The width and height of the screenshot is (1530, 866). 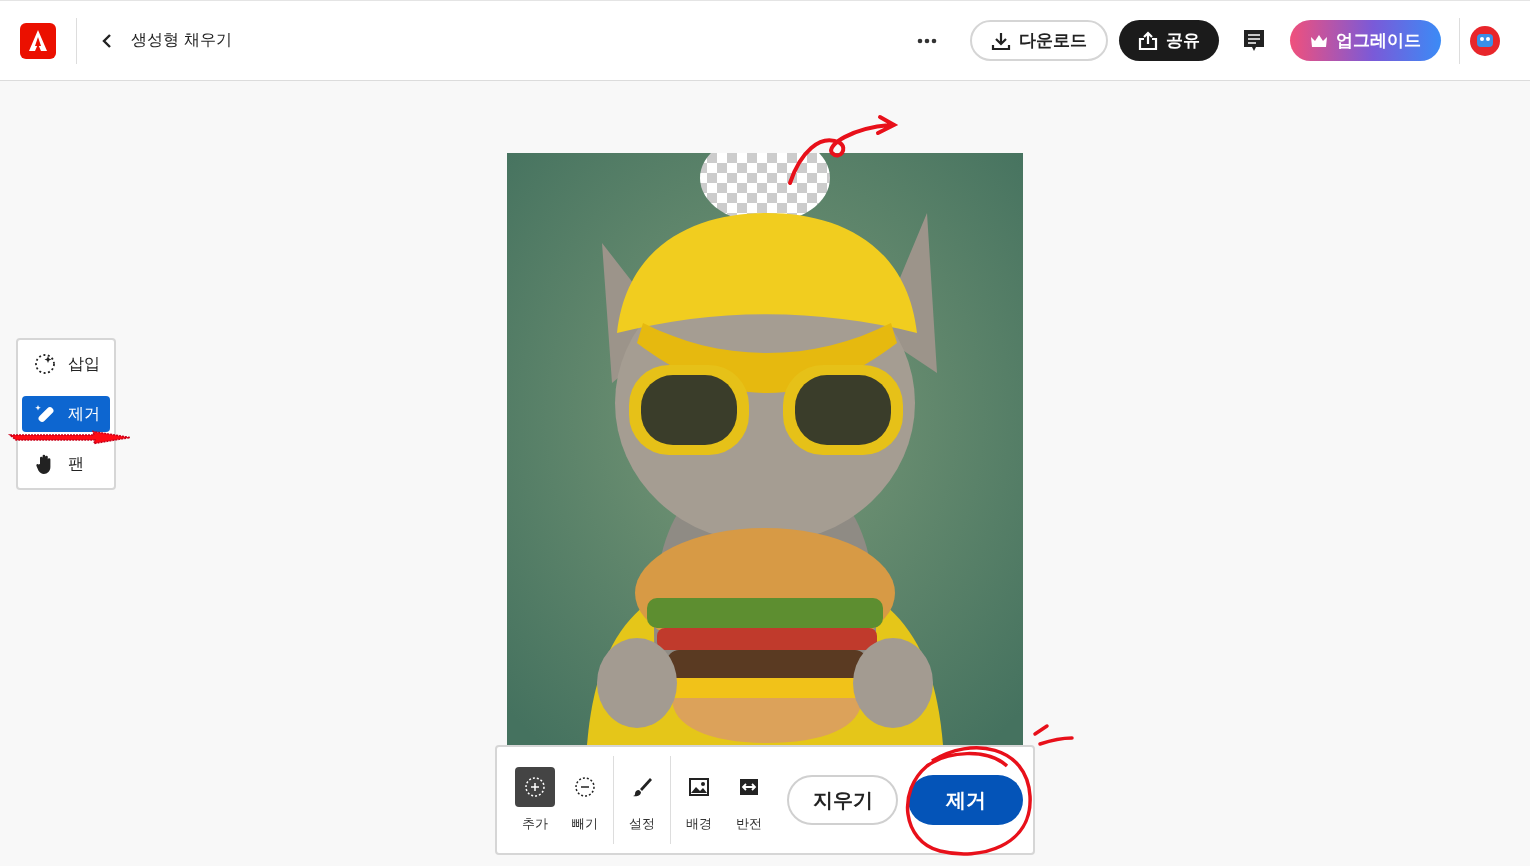 What do you see at coordinates (749, 787) in the screenshot?
I see `swap-icon` at bounding box center [749, 787].